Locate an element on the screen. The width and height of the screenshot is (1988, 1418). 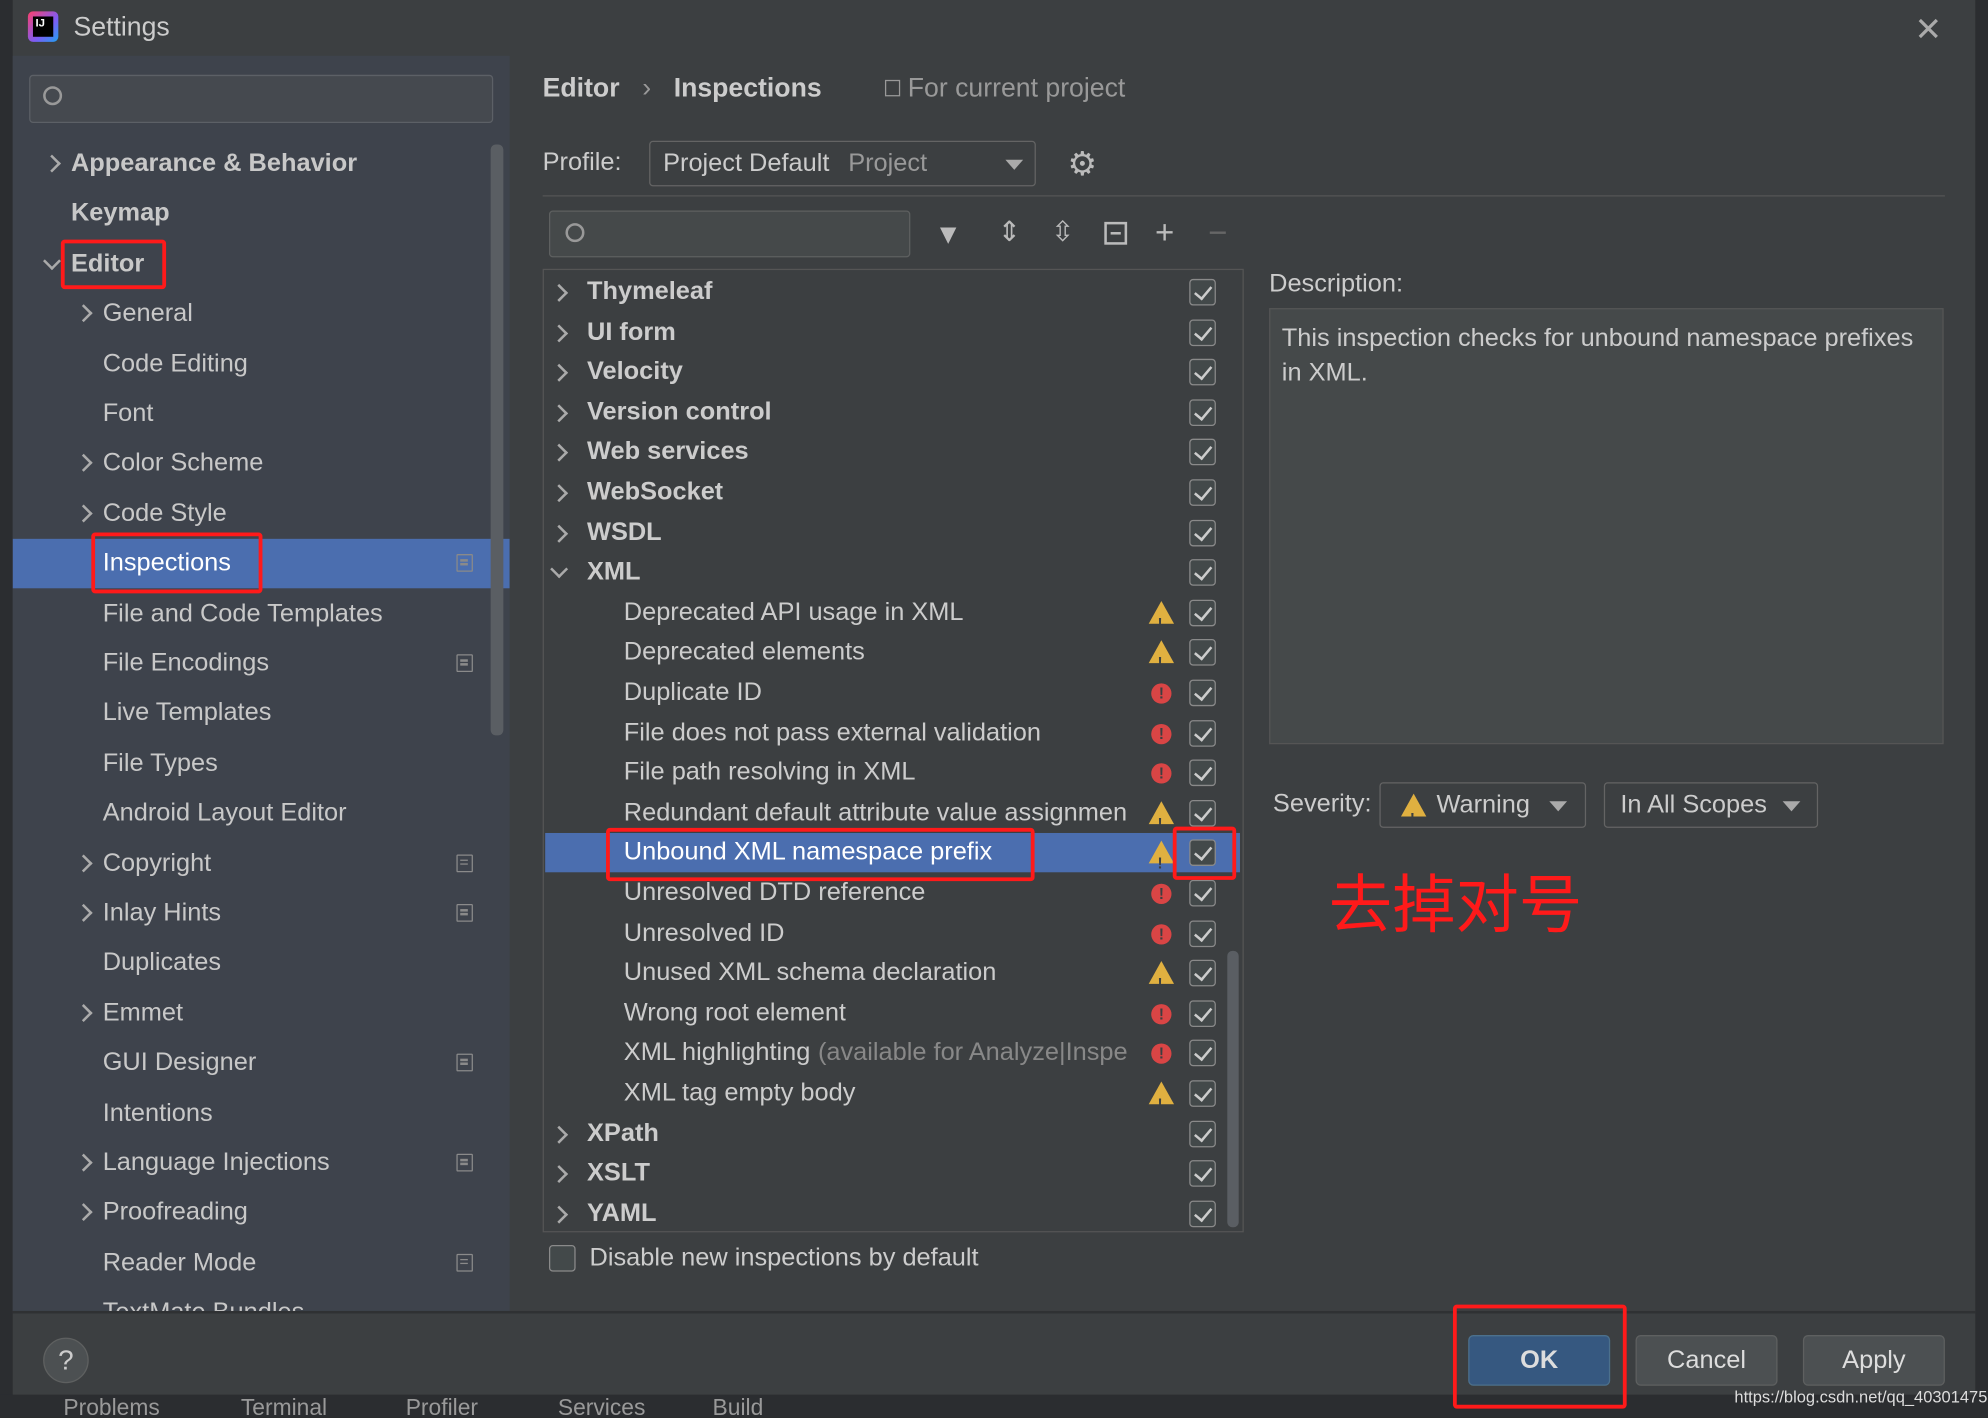
tree-row-wsdl: WSDL is located at coordinates (892, 532).